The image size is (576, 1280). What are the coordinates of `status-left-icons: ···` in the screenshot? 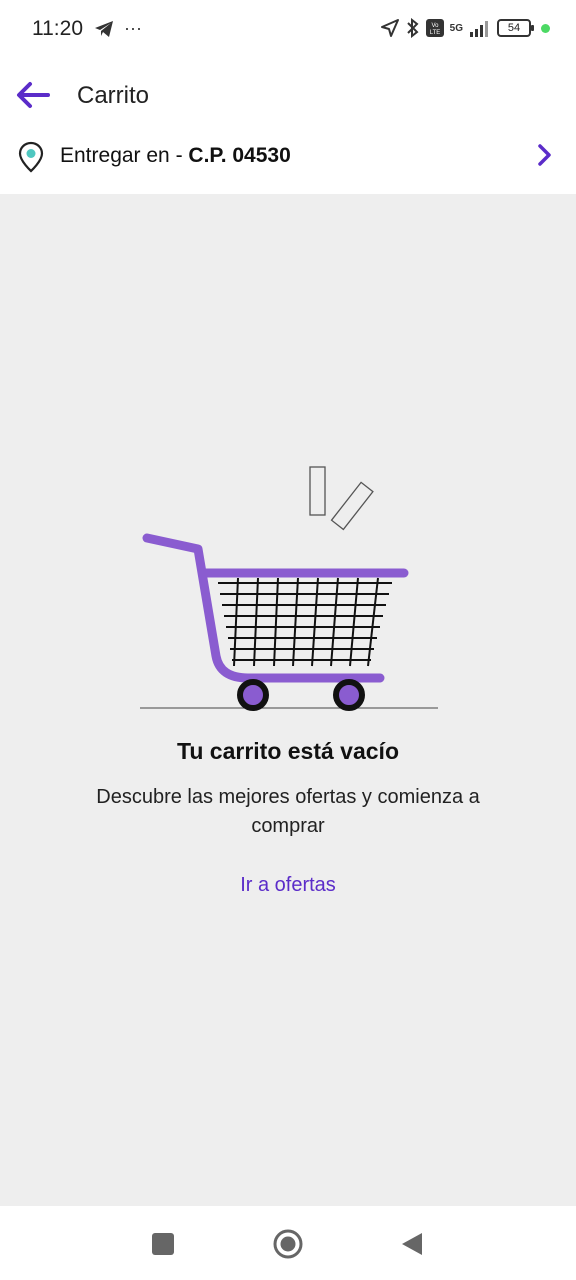 It's located at (118, 28).